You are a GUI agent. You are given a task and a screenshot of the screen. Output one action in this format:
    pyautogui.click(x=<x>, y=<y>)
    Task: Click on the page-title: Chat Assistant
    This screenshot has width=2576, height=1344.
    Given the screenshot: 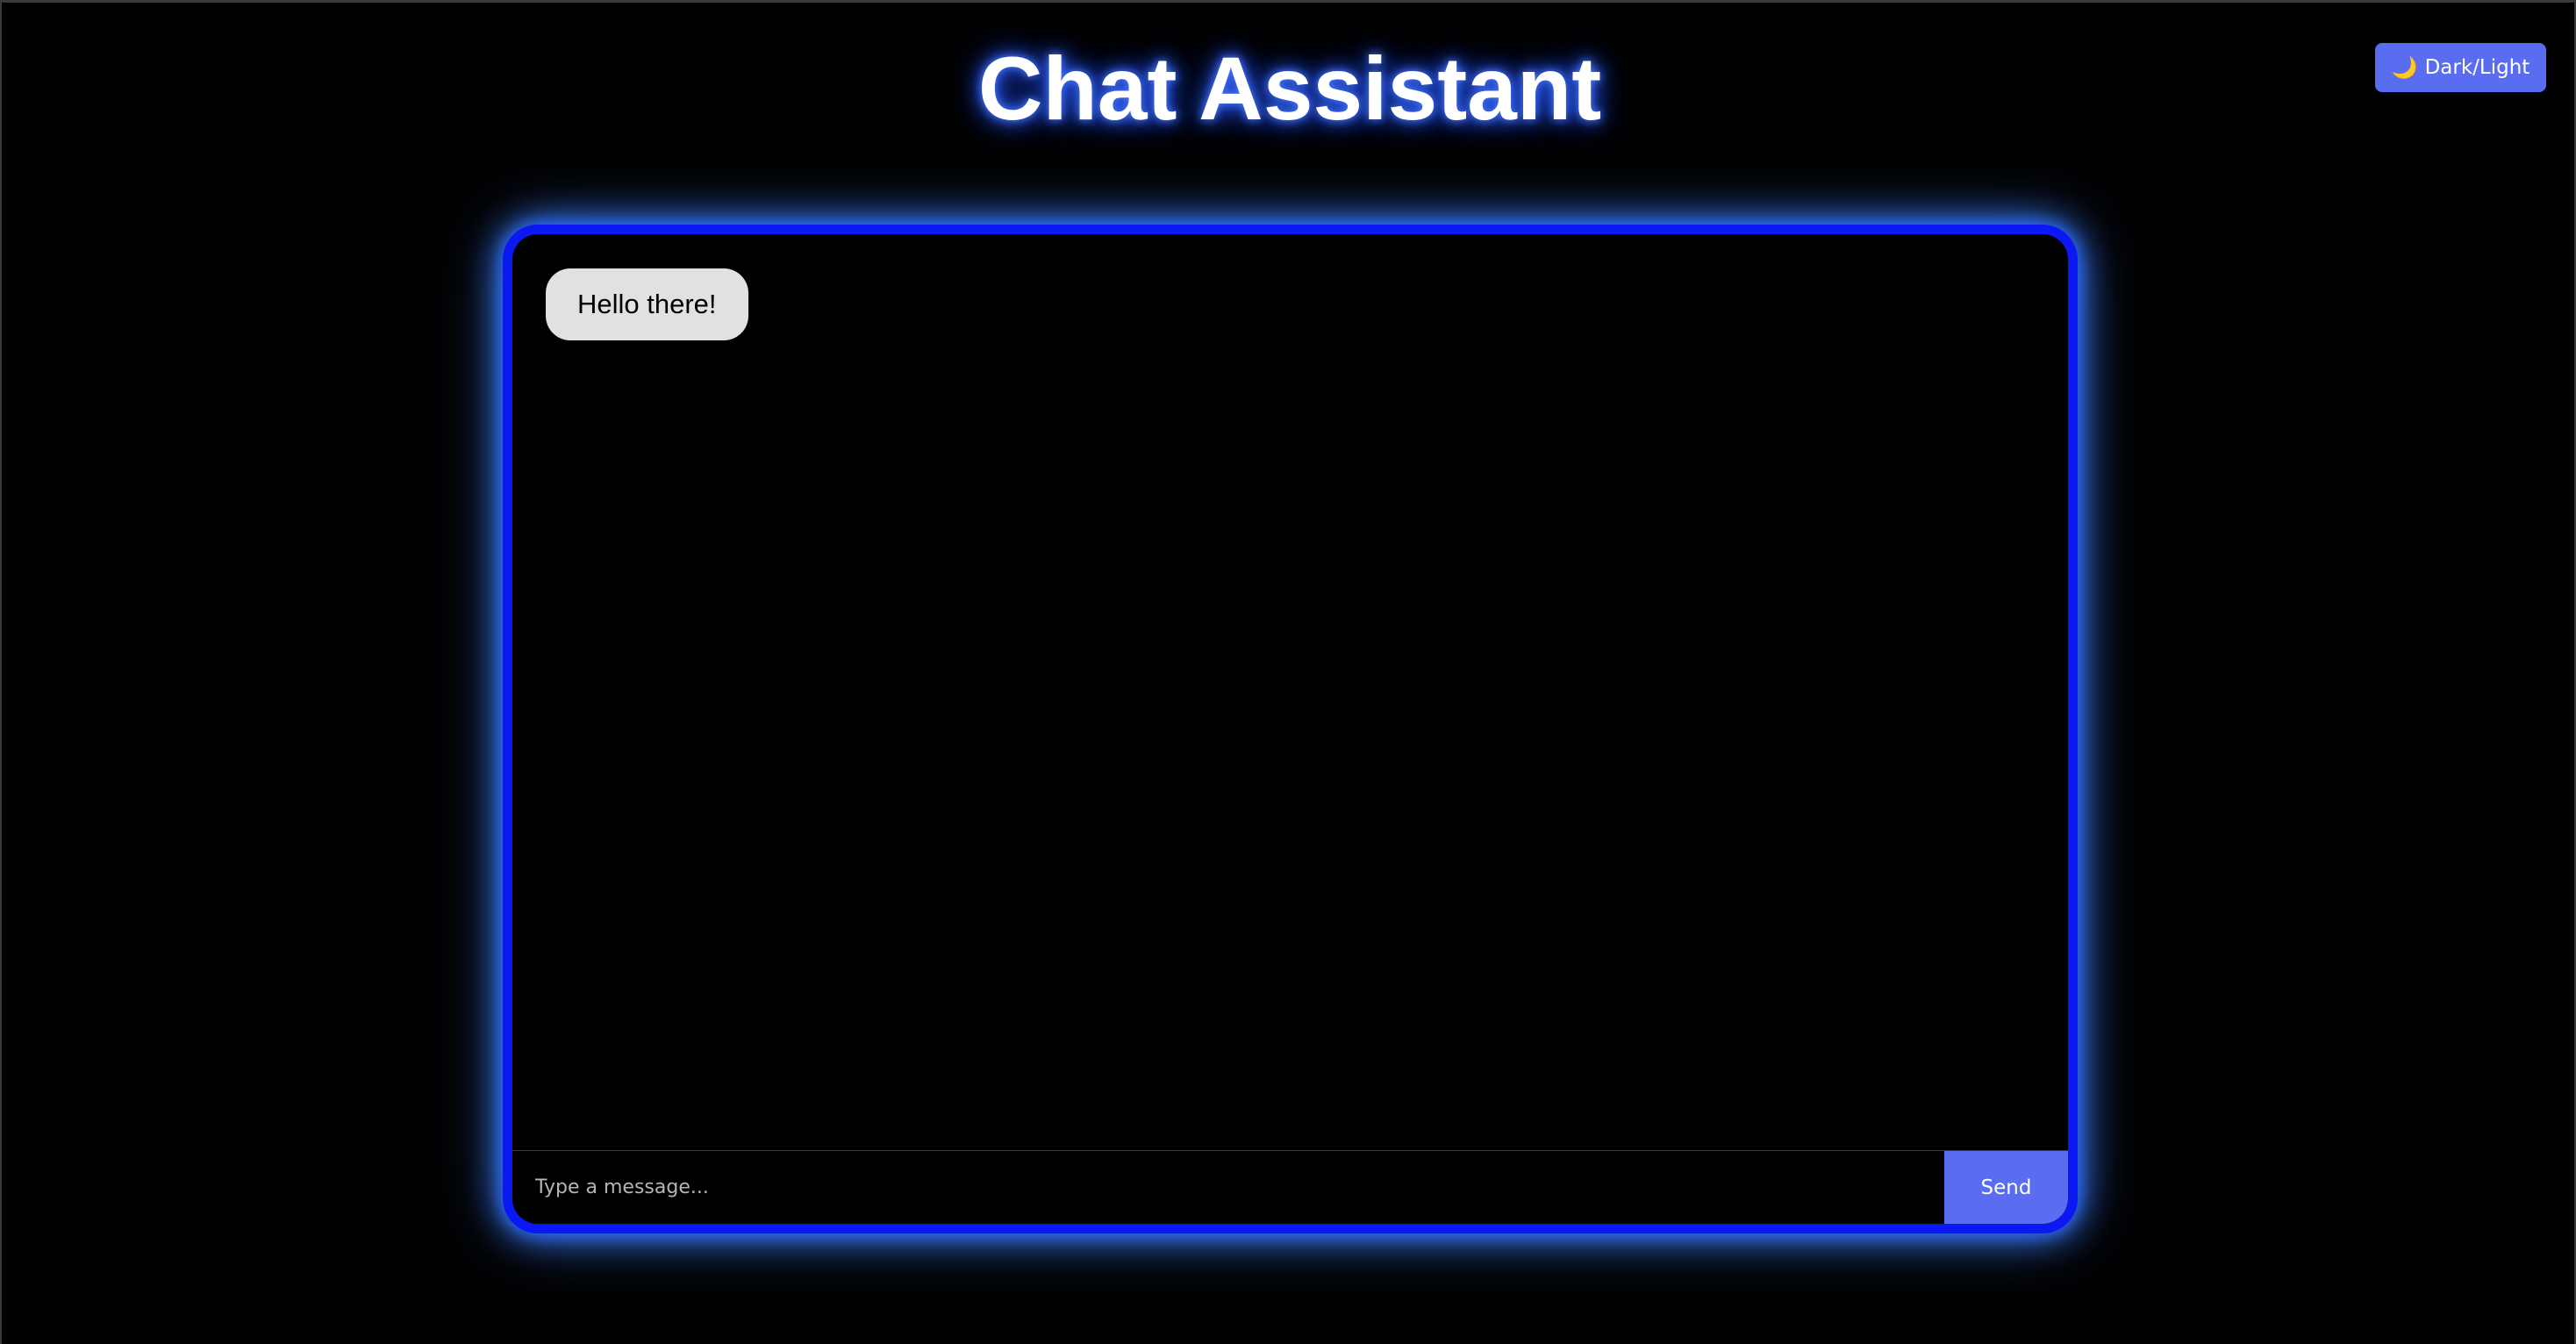 What is the action you would take?
    pyautogui.click(x=1289, y=89)
    